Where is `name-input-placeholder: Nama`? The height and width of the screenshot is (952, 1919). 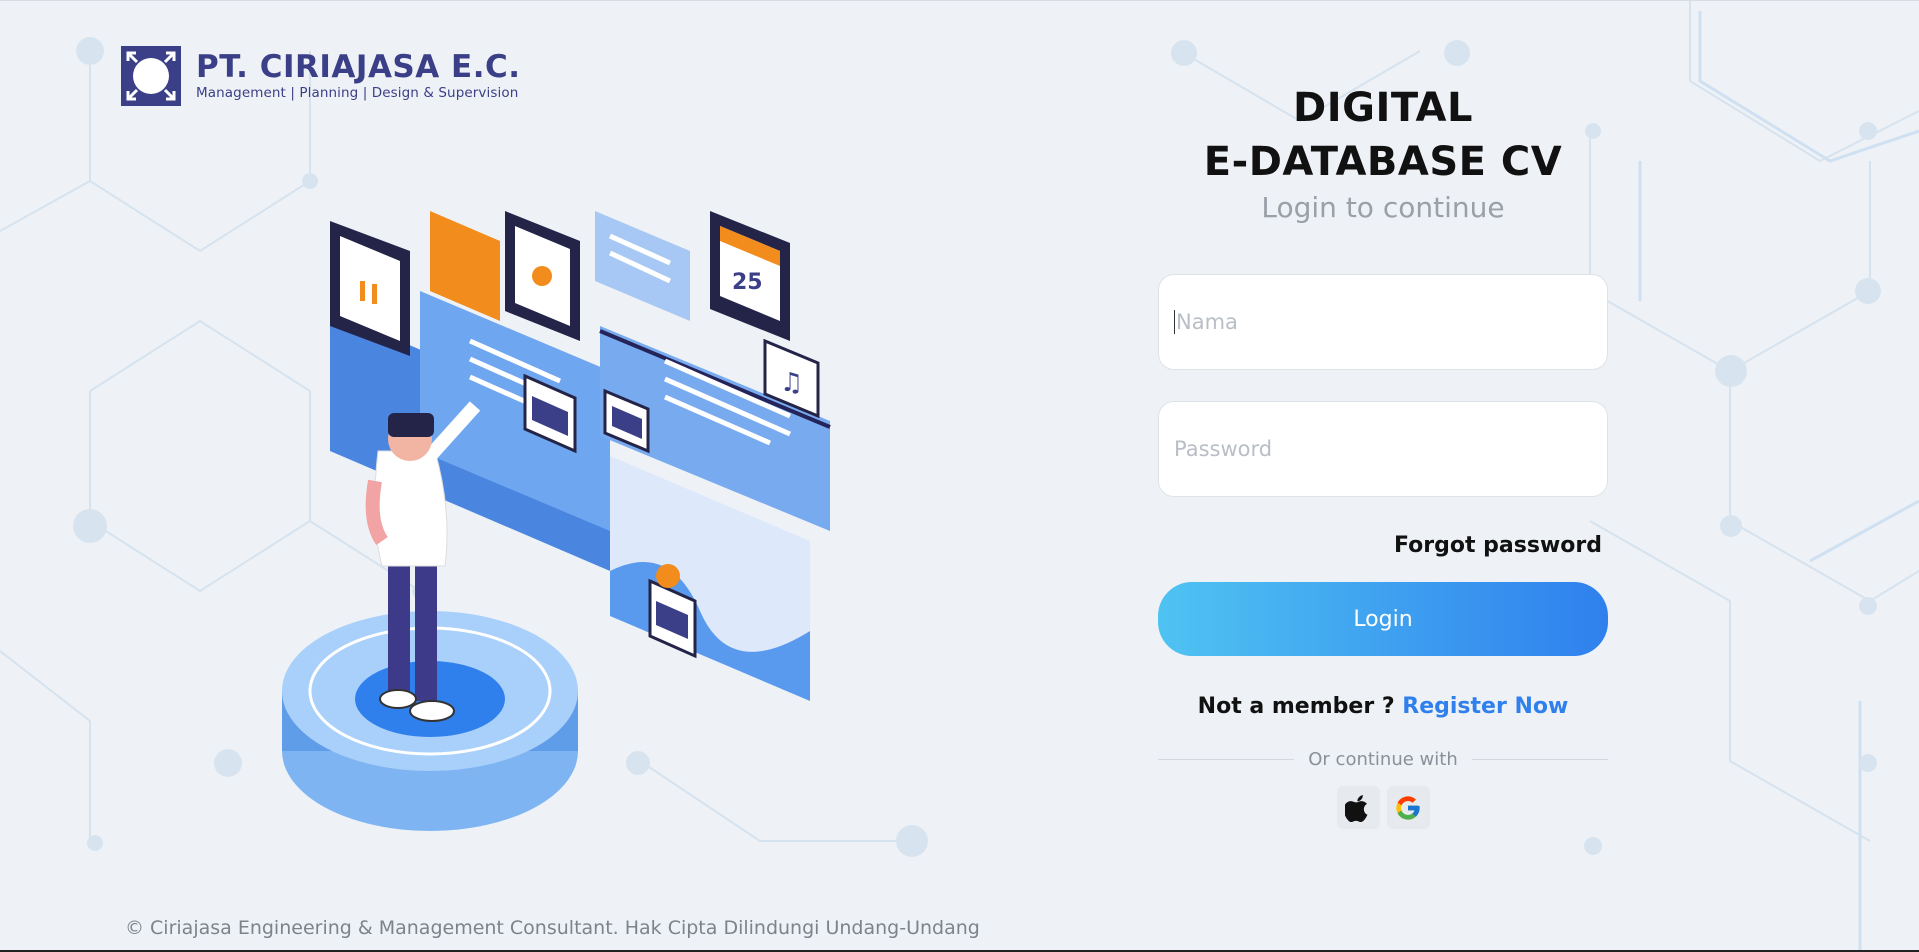 name-input-placeholder: Nama is located at coordinates (1207, 322).